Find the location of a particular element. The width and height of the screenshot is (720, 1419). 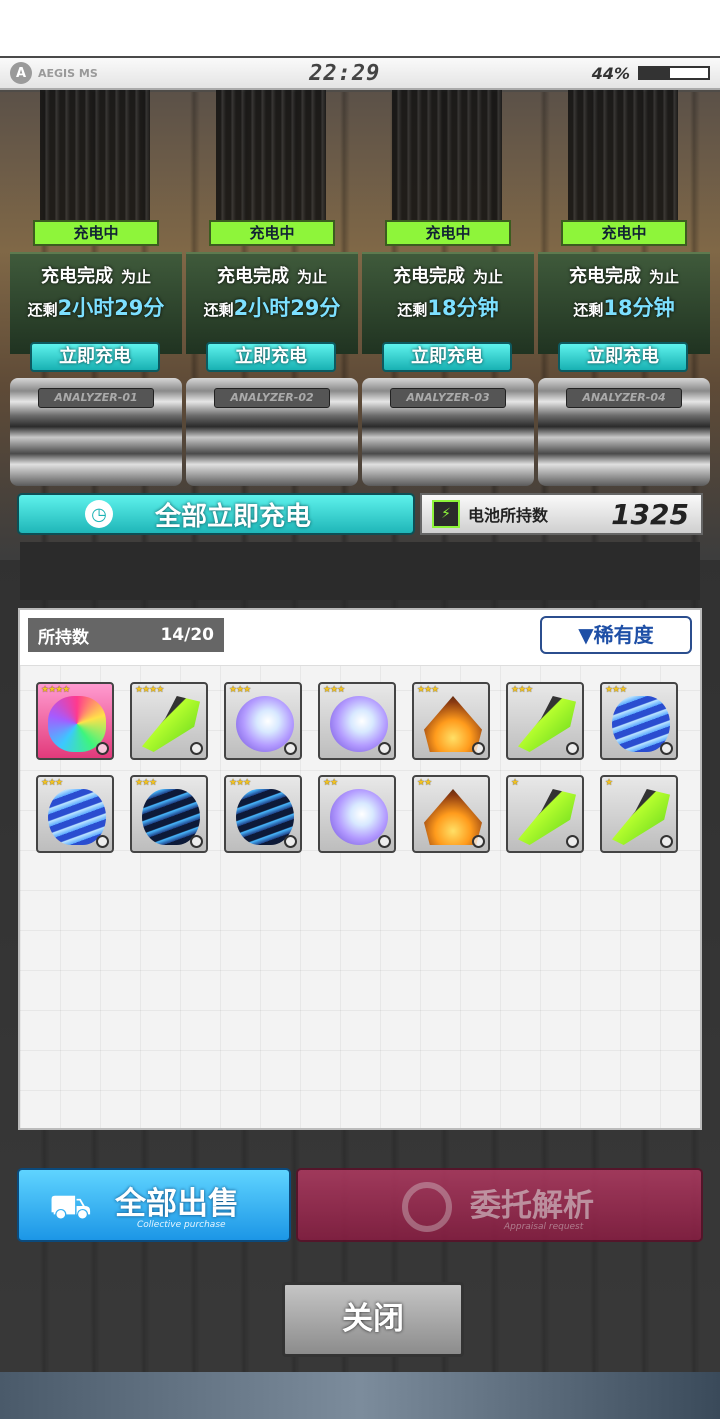

item-grid: ★★★★ ★★★★ ★★★ ★★★ ★★★ ★★★ ★★★ ★★★ ★★★ ★★★ ★★ ★★ ★ ★ is located at coordinates (361, 767).